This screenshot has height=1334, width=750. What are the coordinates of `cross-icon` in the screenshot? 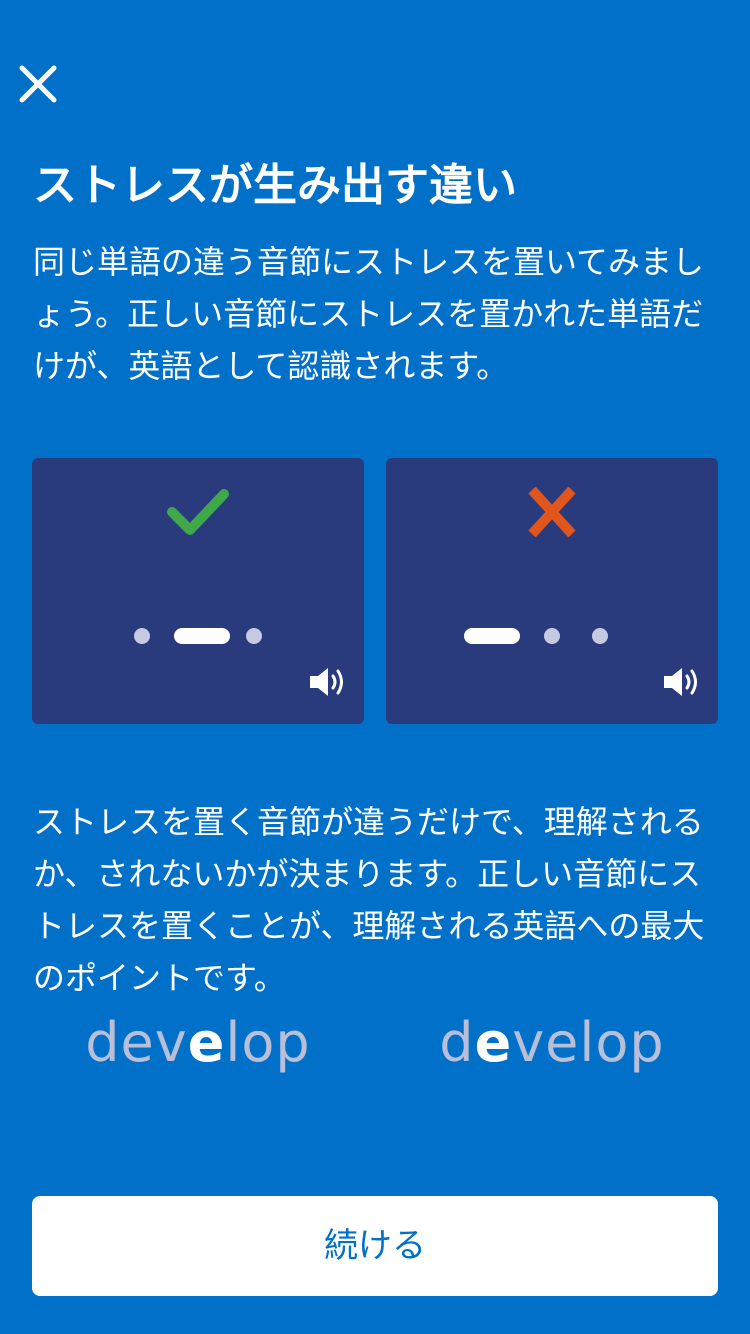 It's located at (552, 512).